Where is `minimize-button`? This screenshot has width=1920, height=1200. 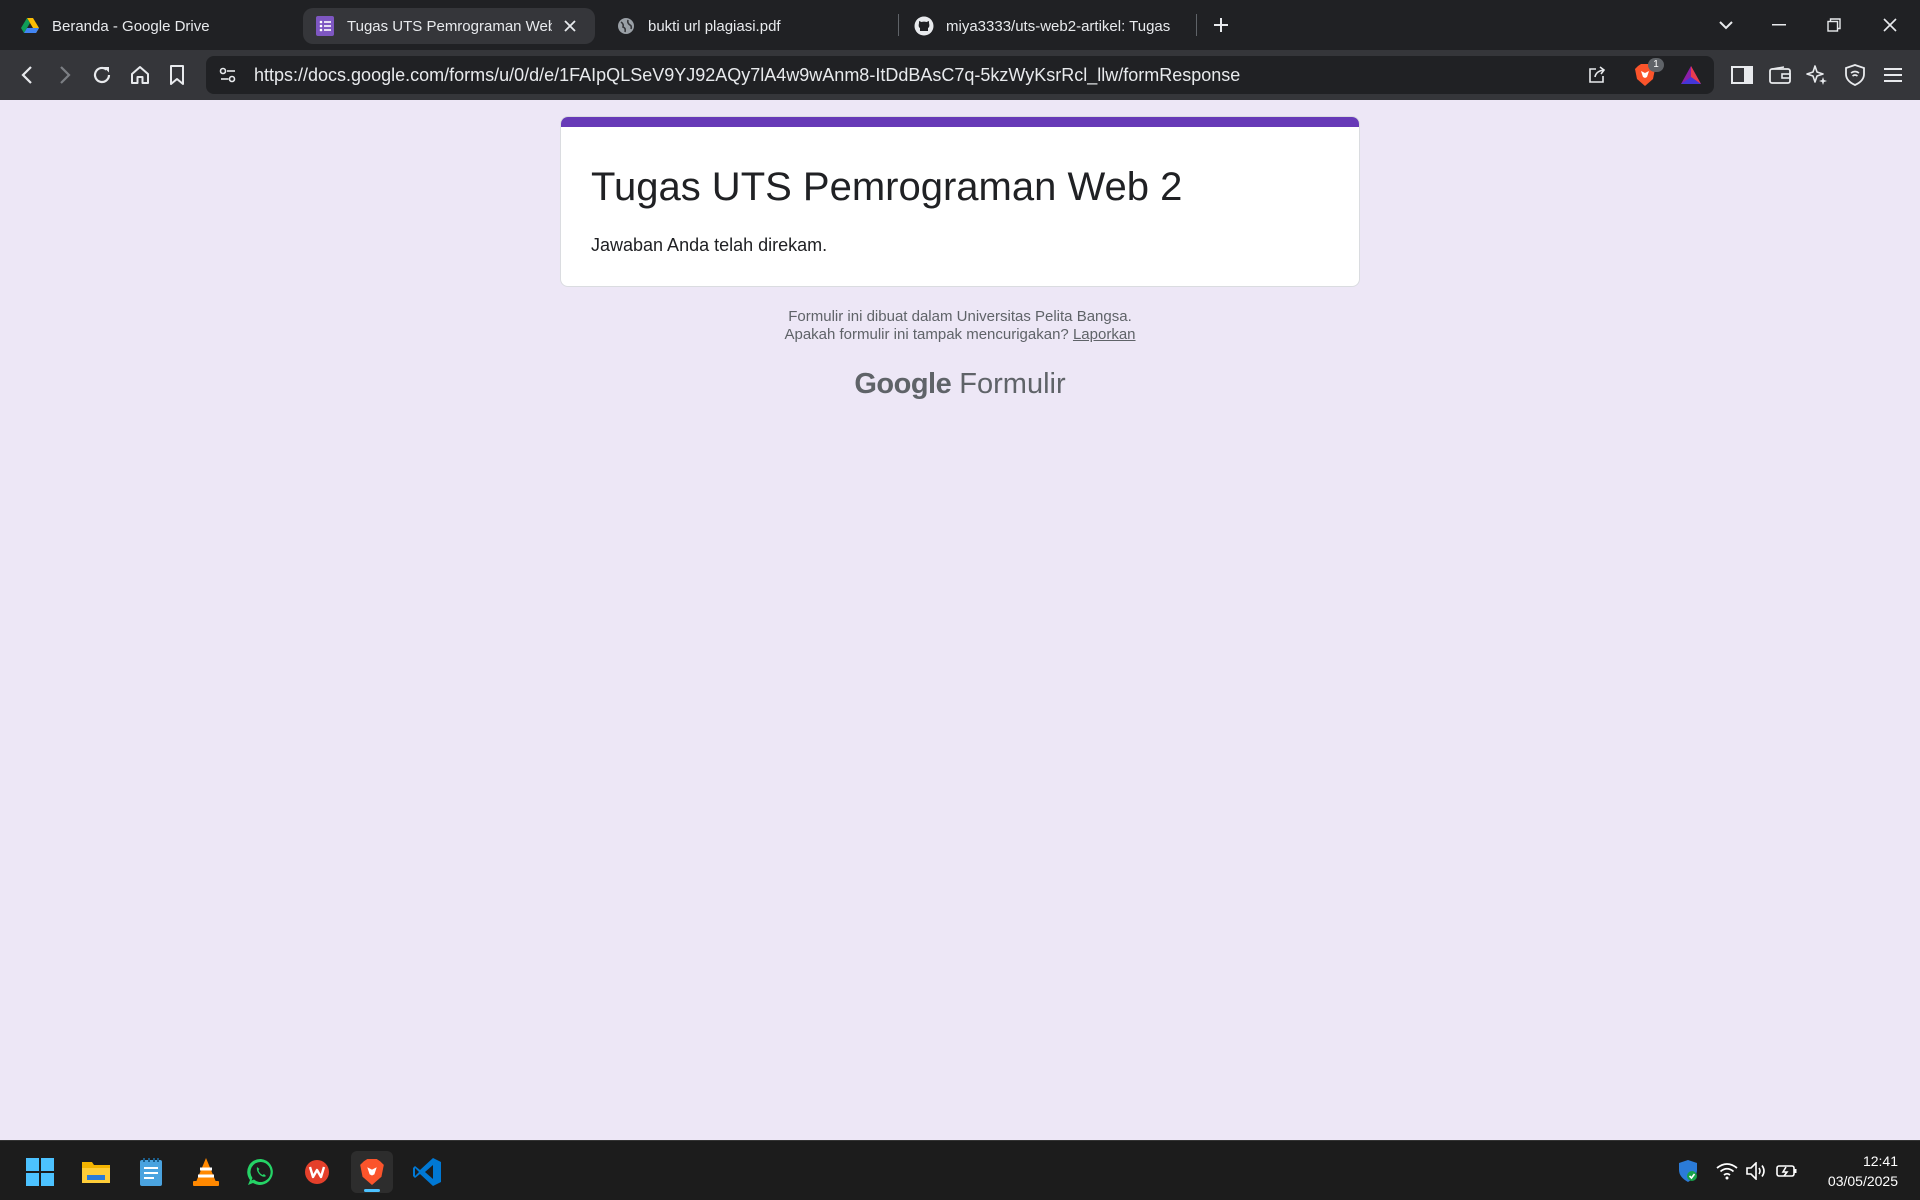
minimize-button is located at coordinates (1779, 25).